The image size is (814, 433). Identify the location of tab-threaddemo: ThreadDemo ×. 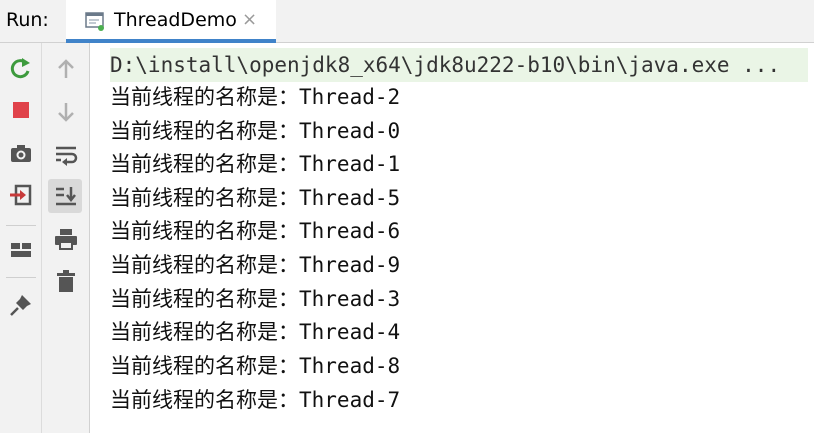
(171, 21).